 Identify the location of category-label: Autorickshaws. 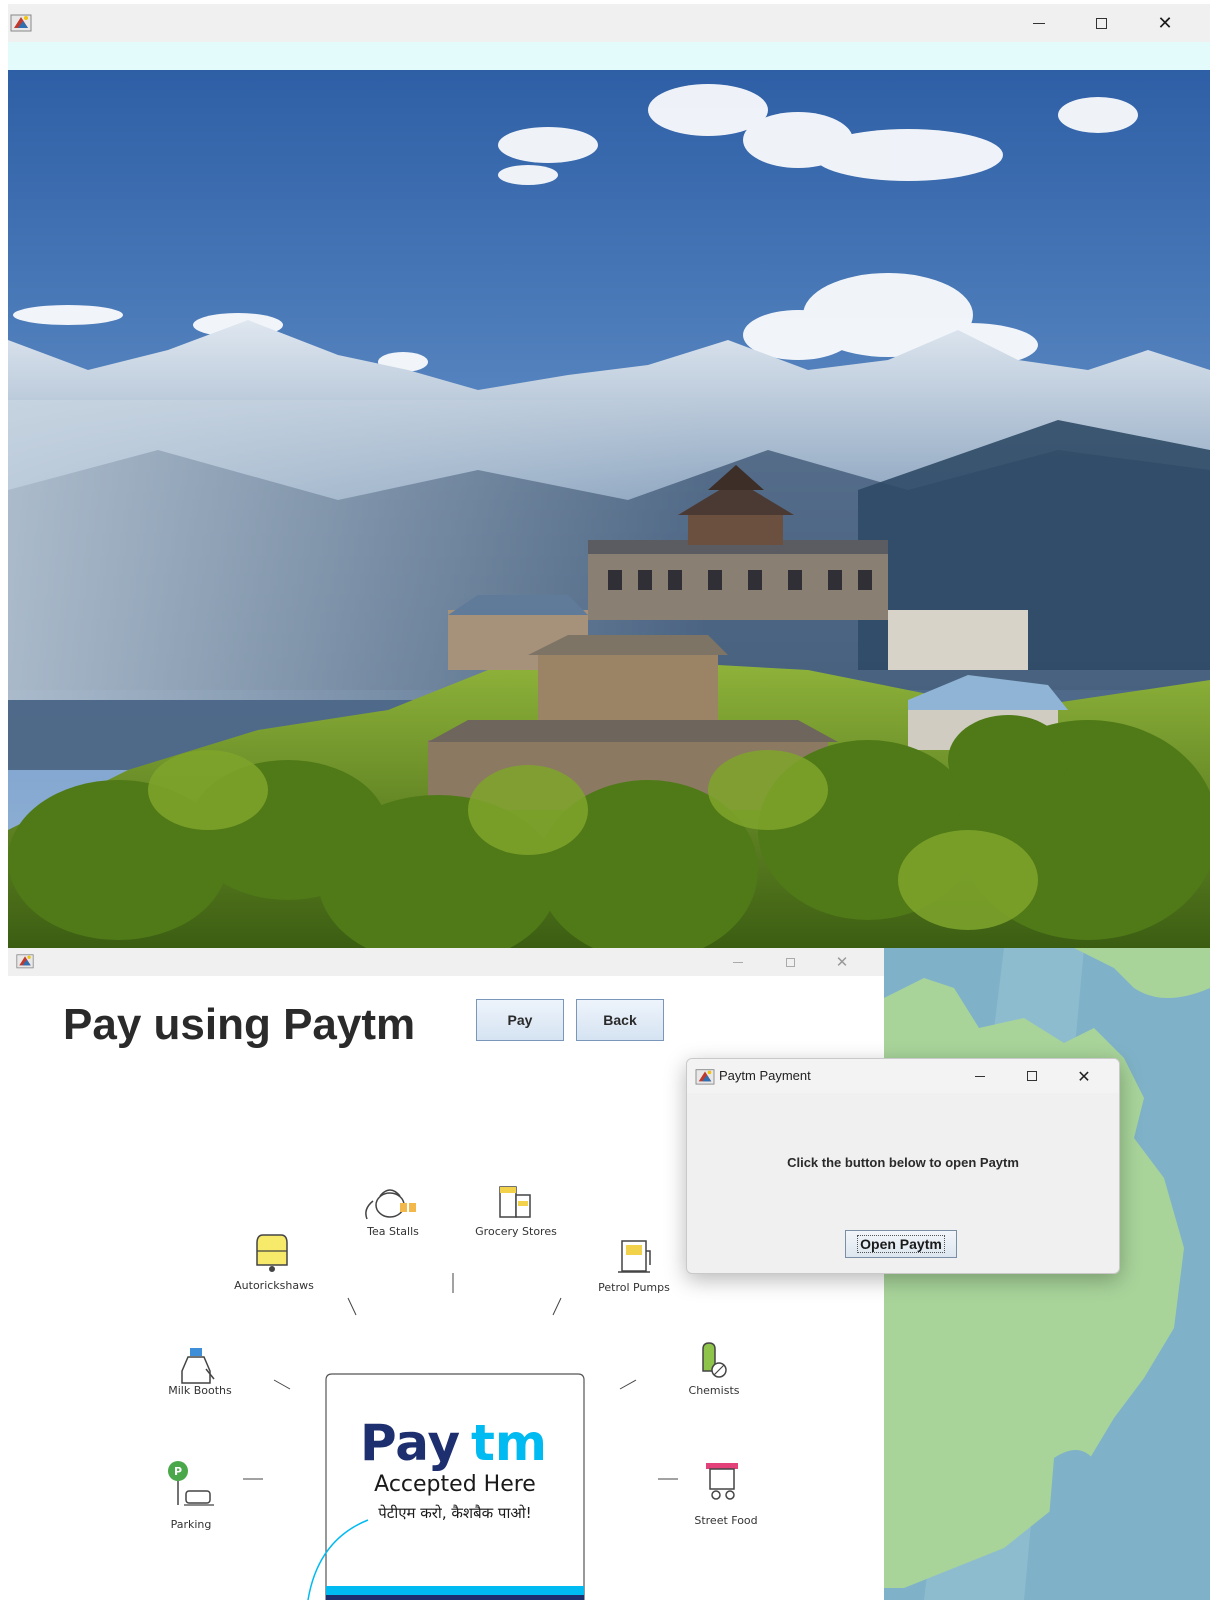
(274, 1285).